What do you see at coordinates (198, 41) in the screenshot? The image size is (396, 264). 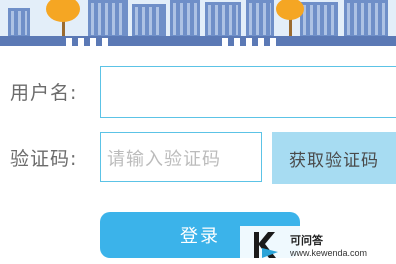 I see `banner-road` at bounding box center [198, 41].